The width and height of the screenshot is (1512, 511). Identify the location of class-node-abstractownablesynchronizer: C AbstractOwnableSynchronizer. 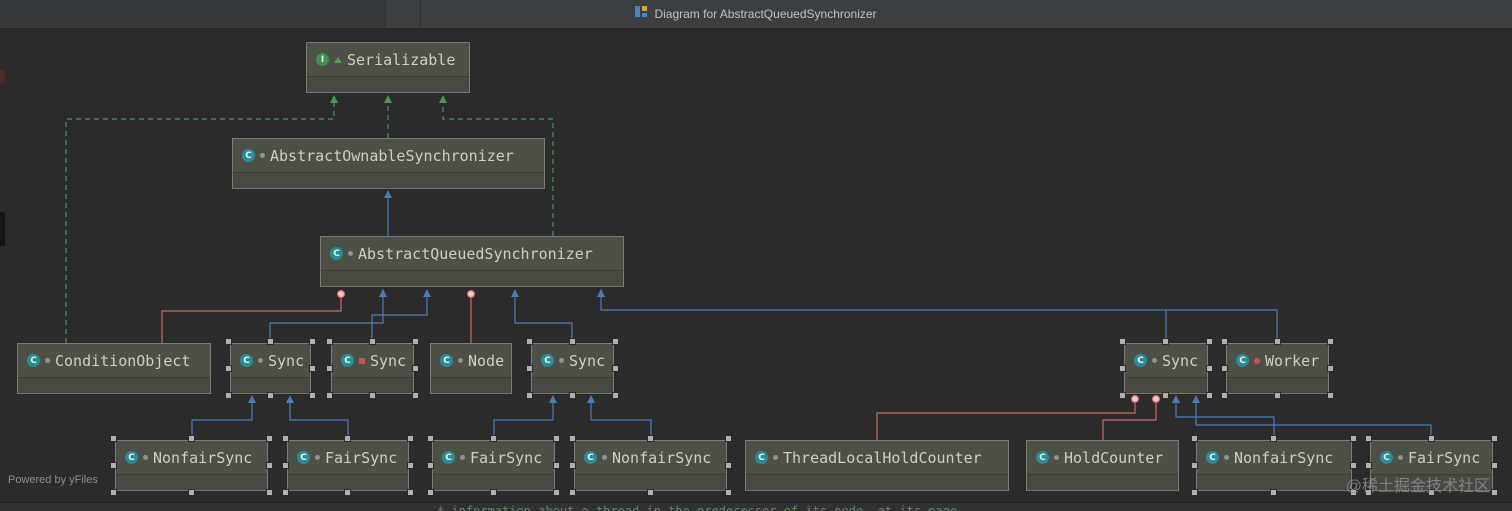
(388, 163).